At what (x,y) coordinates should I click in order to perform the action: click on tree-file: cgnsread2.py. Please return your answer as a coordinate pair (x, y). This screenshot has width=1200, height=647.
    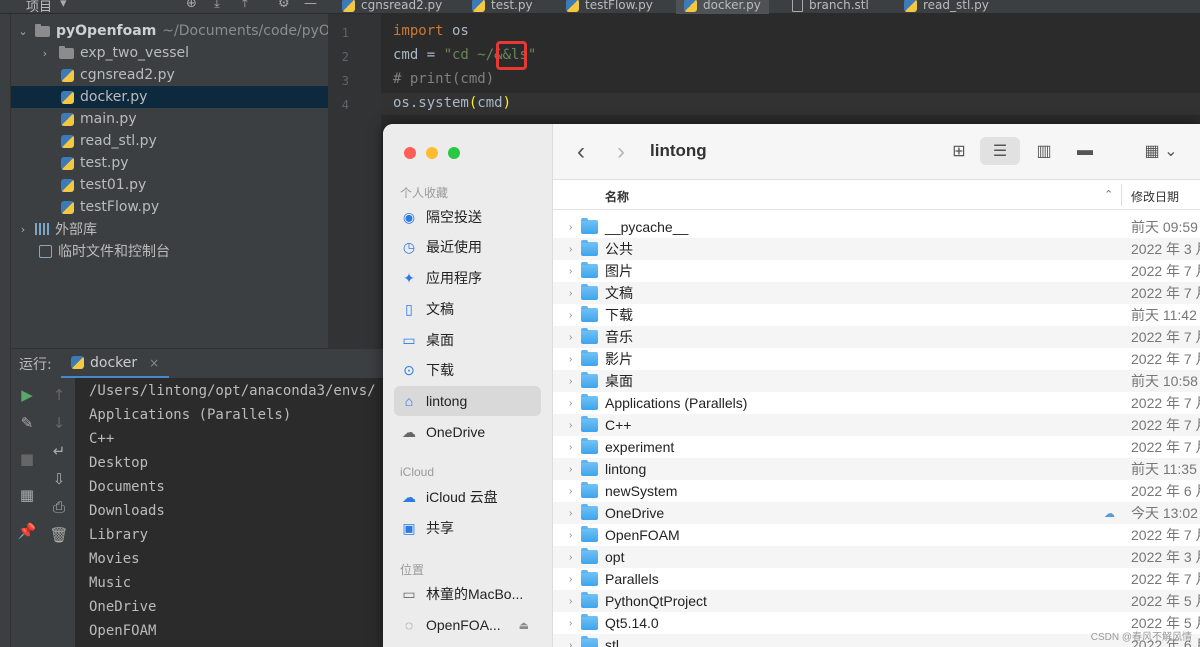
    Looking at the image, I should click on (169, 75).